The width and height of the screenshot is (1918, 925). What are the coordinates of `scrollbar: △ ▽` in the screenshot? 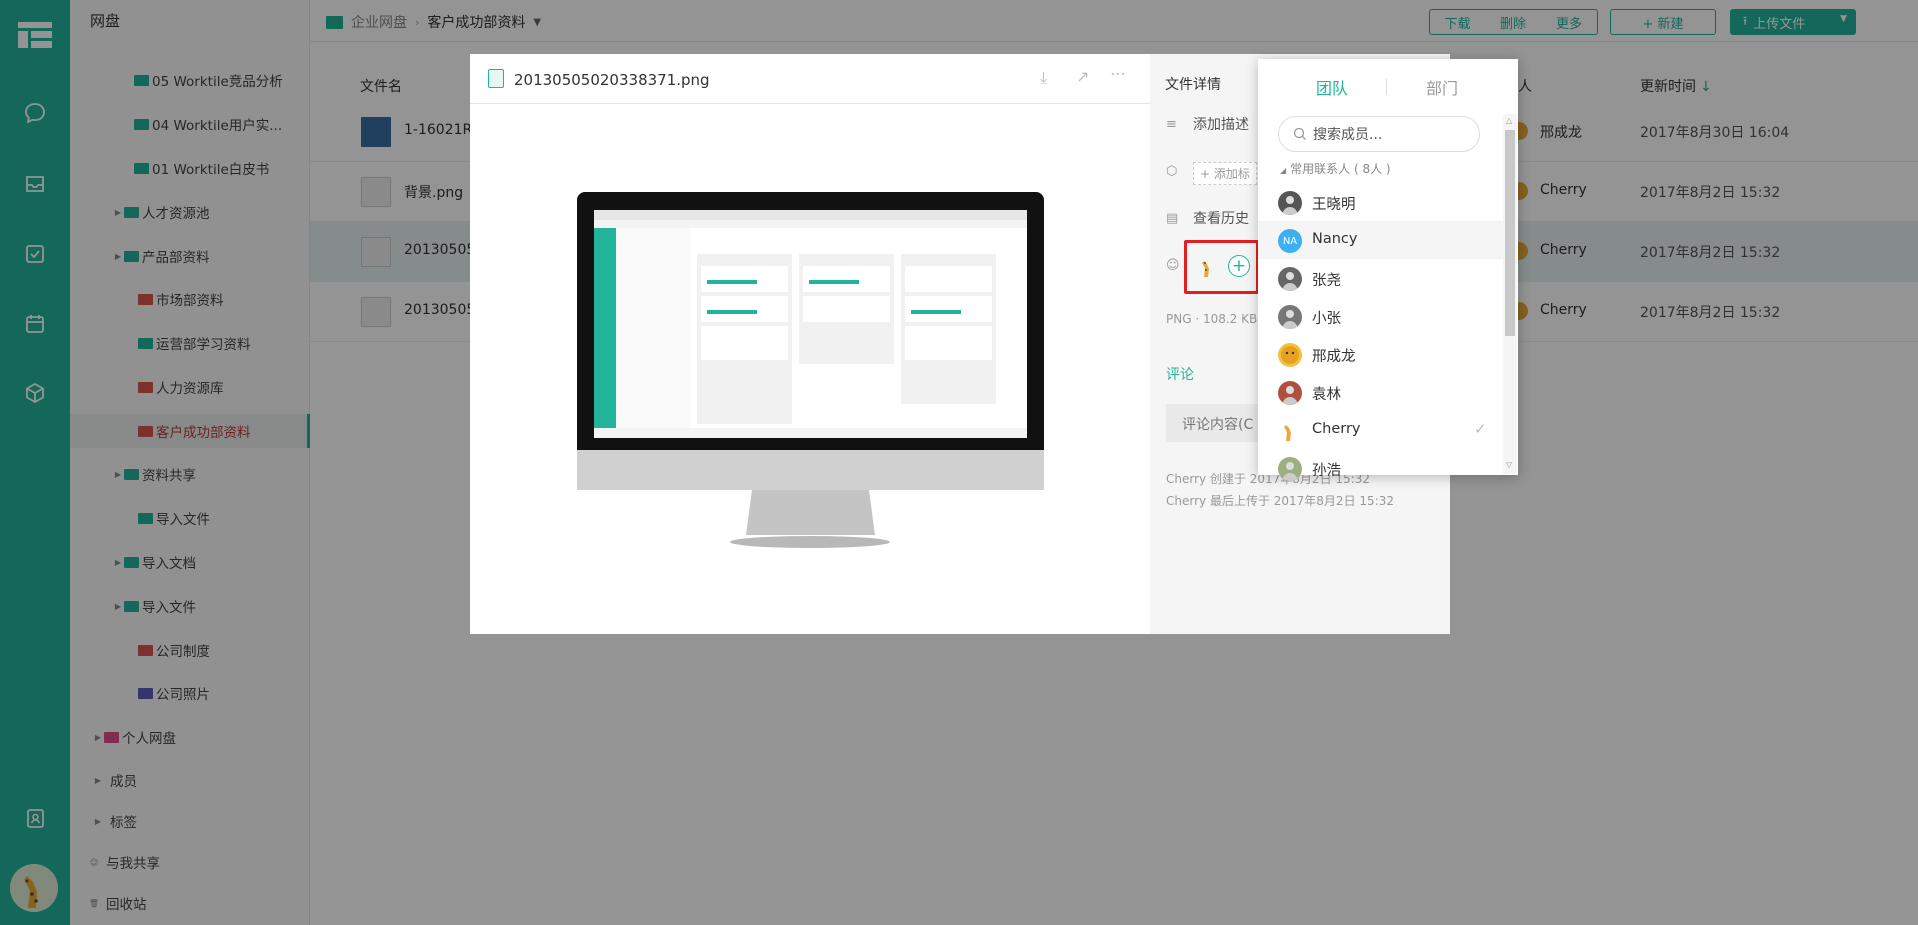 It's located at (1510, 294).